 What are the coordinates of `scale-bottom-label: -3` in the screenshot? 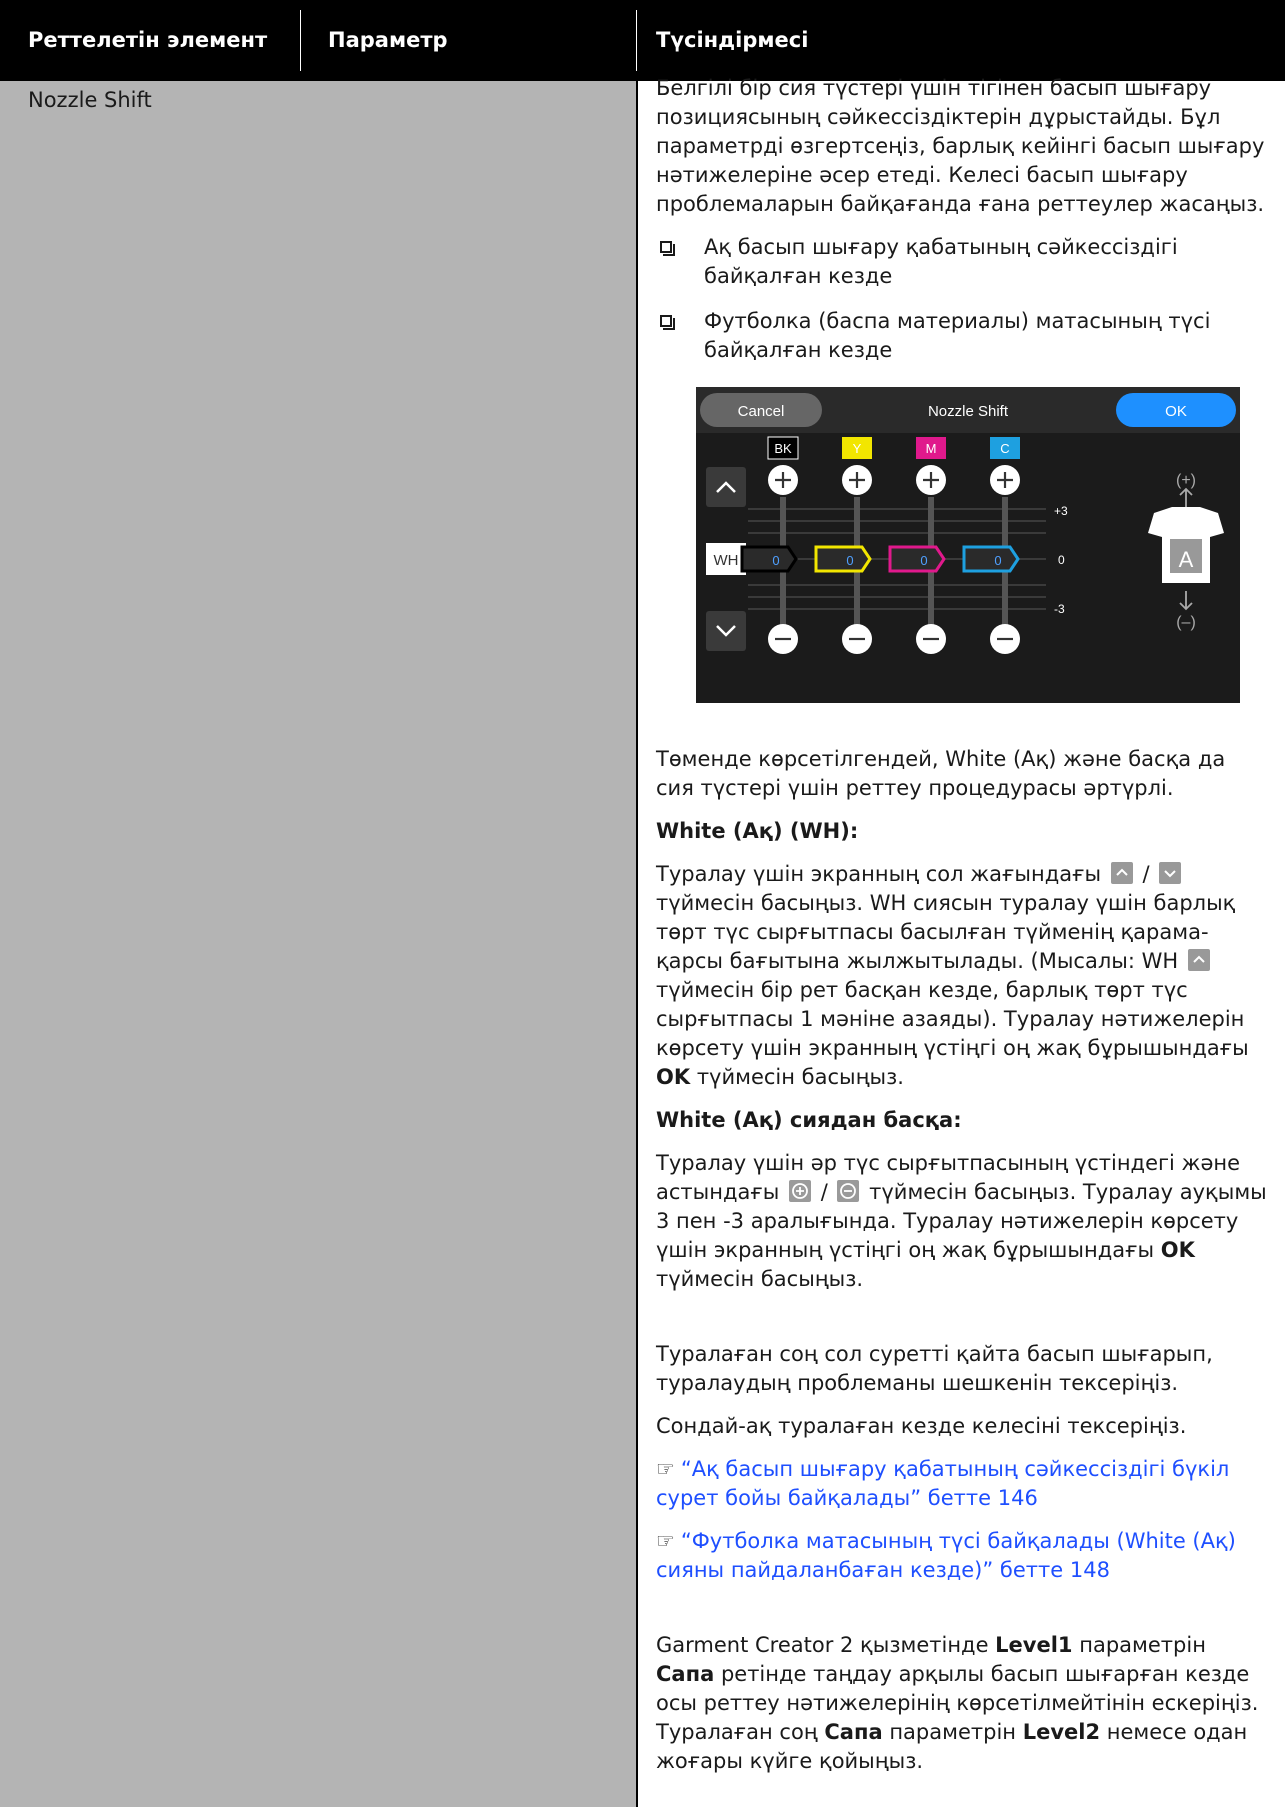 It's located at (1059, 609).